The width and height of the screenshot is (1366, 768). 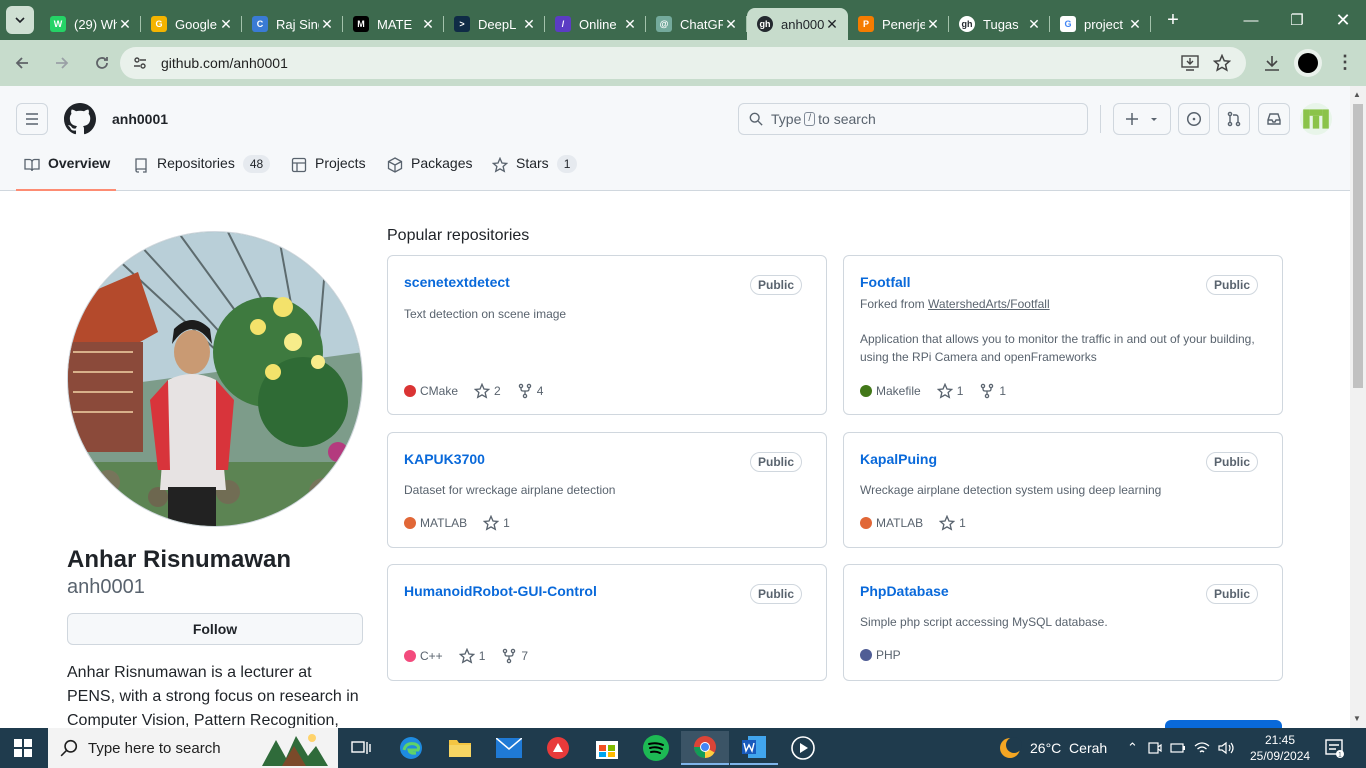 I want to click on volume-icon, so click(x=1226, y=748).